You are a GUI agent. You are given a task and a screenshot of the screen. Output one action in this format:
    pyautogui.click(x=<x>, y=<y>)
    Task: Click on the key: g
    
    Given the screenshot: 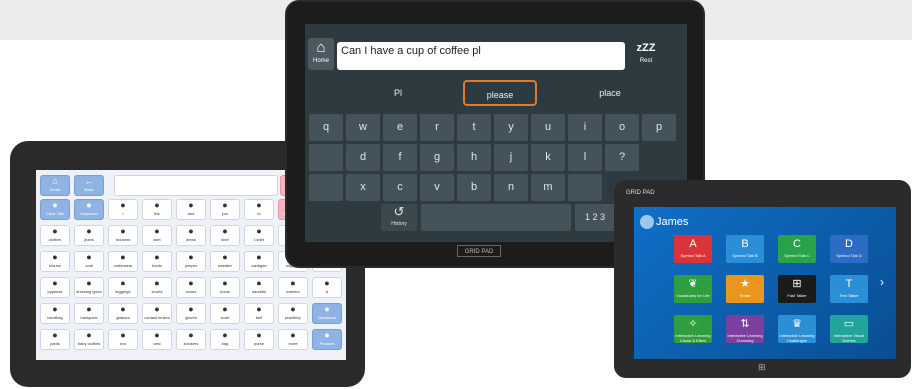 What is the action you would take?
    pyautogui.click(x=437, y=157)
    